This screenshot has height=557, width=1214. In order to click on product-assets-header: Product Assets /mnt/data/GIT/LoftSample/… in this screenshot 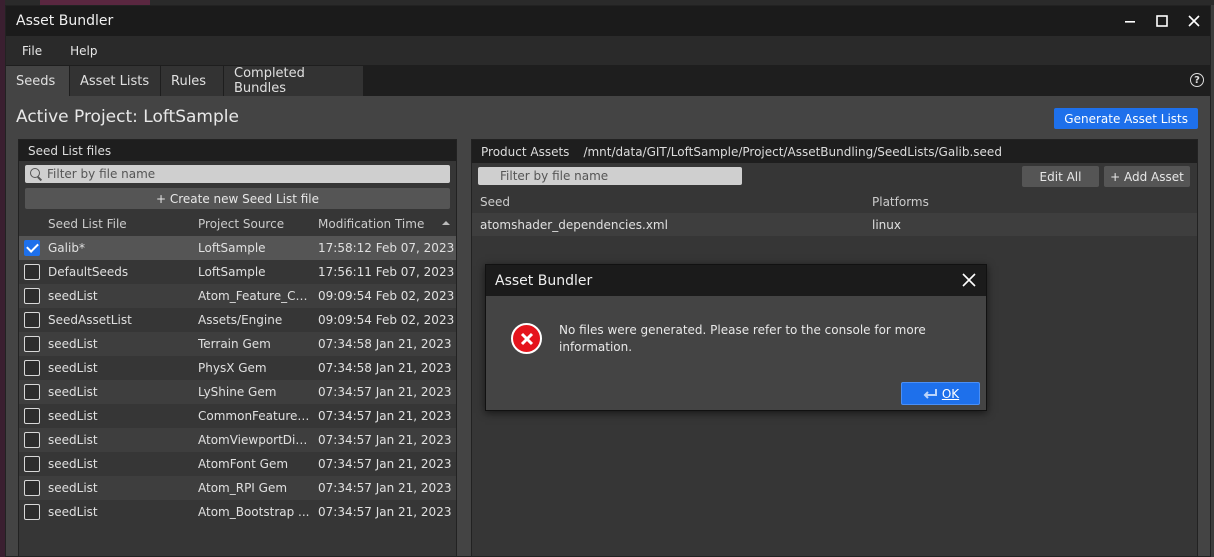, I will do `click(834, 151)`.